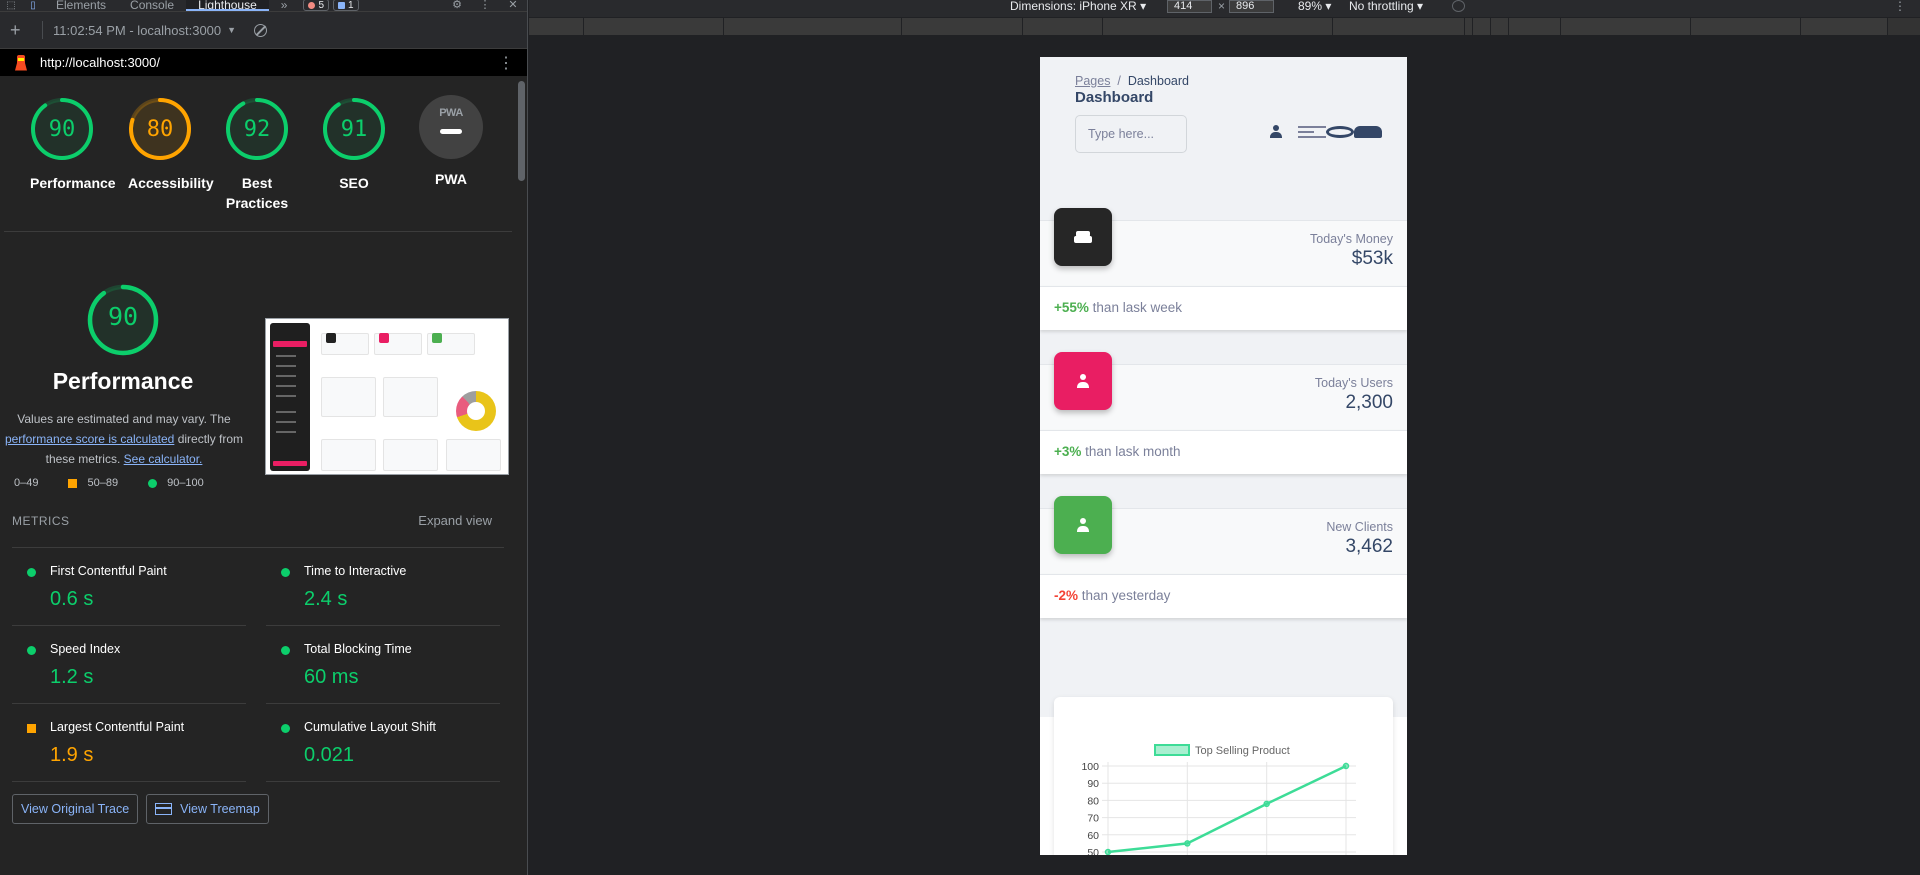 Image resolution: width=1920 pixels, height=875 pixels. What do you see at coordinates (342, 5) in the screenshot?
I see `message-icon` at bounding box center [342, 5].